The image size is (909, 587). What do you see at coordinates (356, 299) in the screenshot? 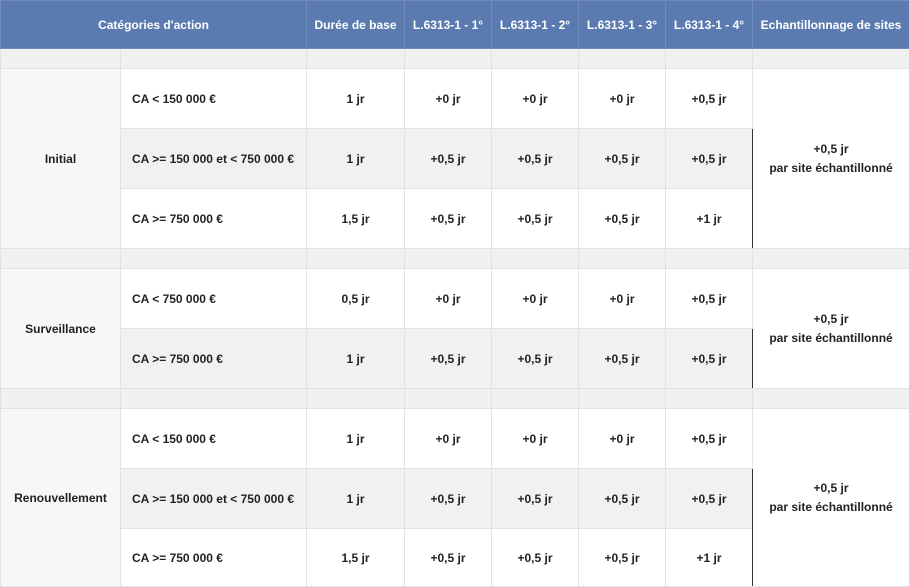
I see `base-duration: 0,5 jr` at bounding box center [356, 299].